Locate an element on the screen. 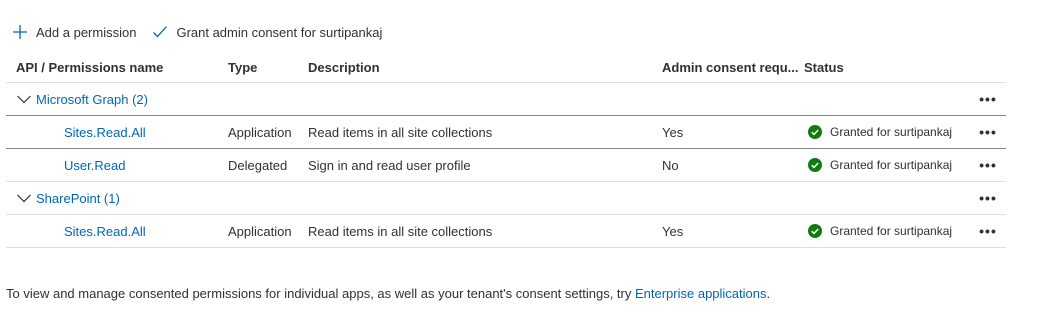  group-toggle-microsoft-graph: Microsoft Graph (2) is located at coordinates (82, 99).